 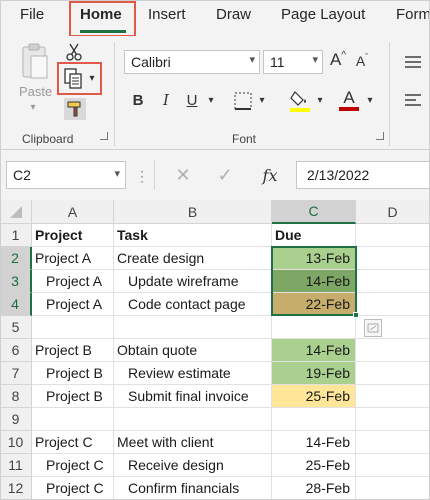 What do you see at coordinates (193, 350) in the screenshot?
I see `cell-b6: Obtain quote` at bounding box center [193, 350].